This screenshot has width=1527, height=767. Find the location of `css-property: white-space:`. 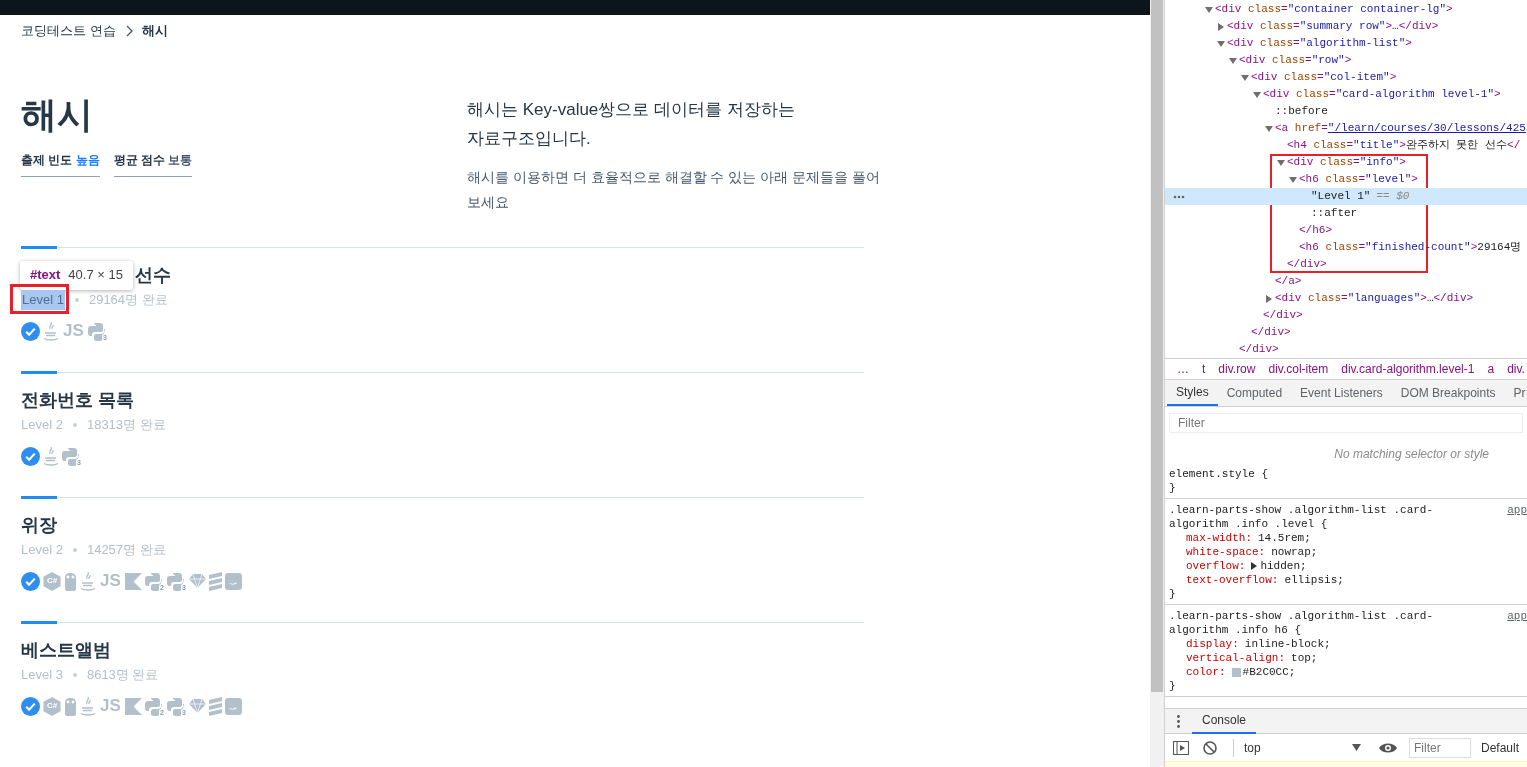

css-property: white-space: is located at coordinates (1226, 552).